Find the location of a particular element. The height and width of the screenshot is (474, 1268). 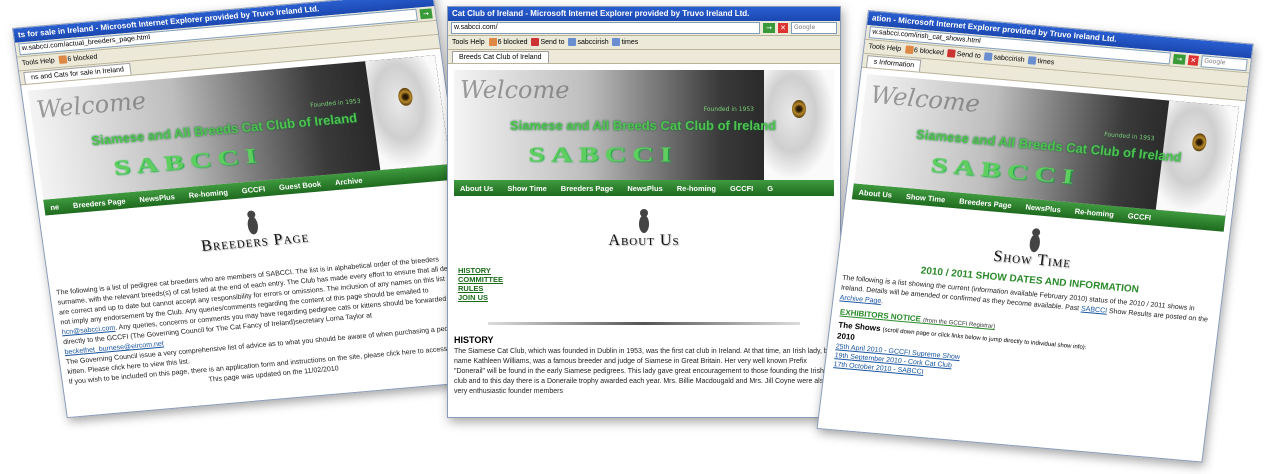

cat-photo is located at coordinates (408, 113).